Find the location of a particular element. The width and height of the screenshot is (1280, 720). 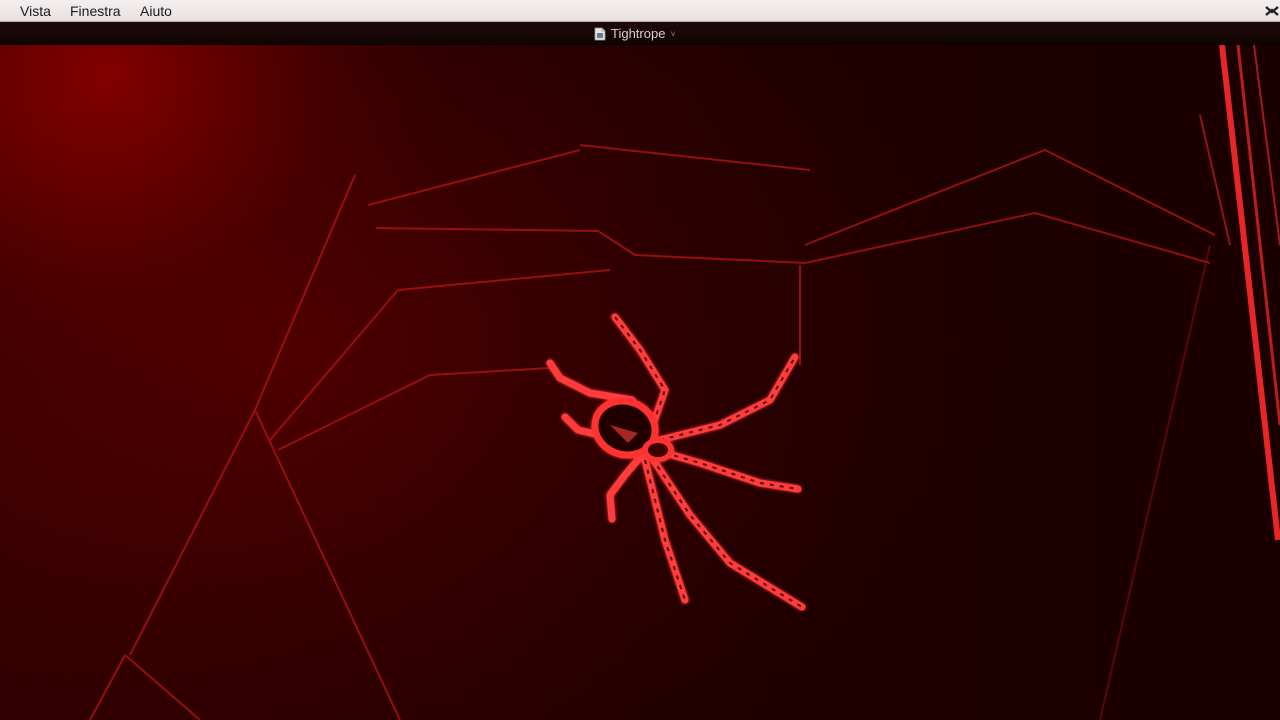

window-title-bar: Tightrope ˅ is located at coordinates (640, 33).